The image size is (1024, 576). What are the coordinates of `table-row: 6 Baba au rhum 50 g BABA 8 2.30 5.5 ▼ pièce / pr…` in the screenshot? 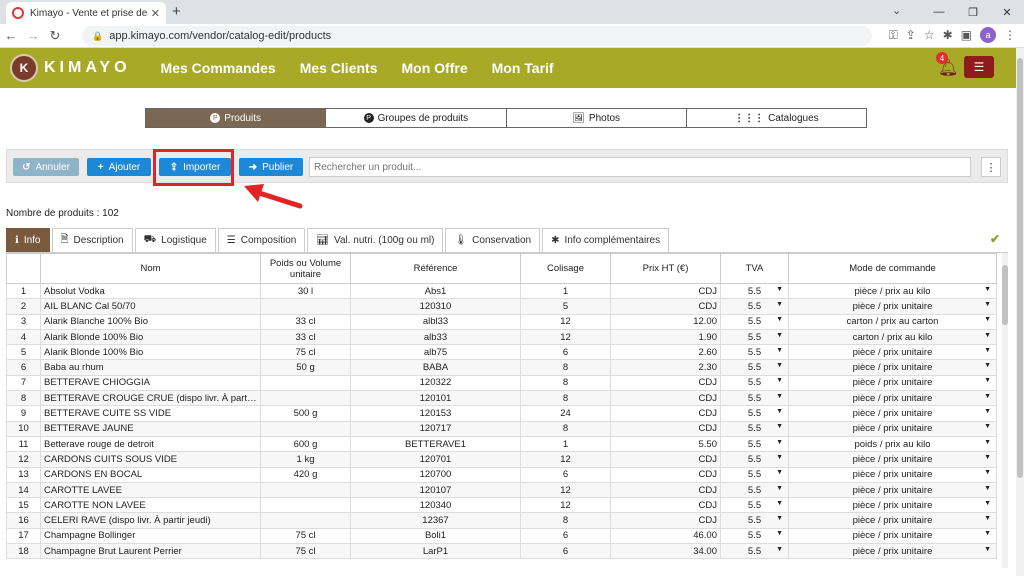 It's located at (501, 367).